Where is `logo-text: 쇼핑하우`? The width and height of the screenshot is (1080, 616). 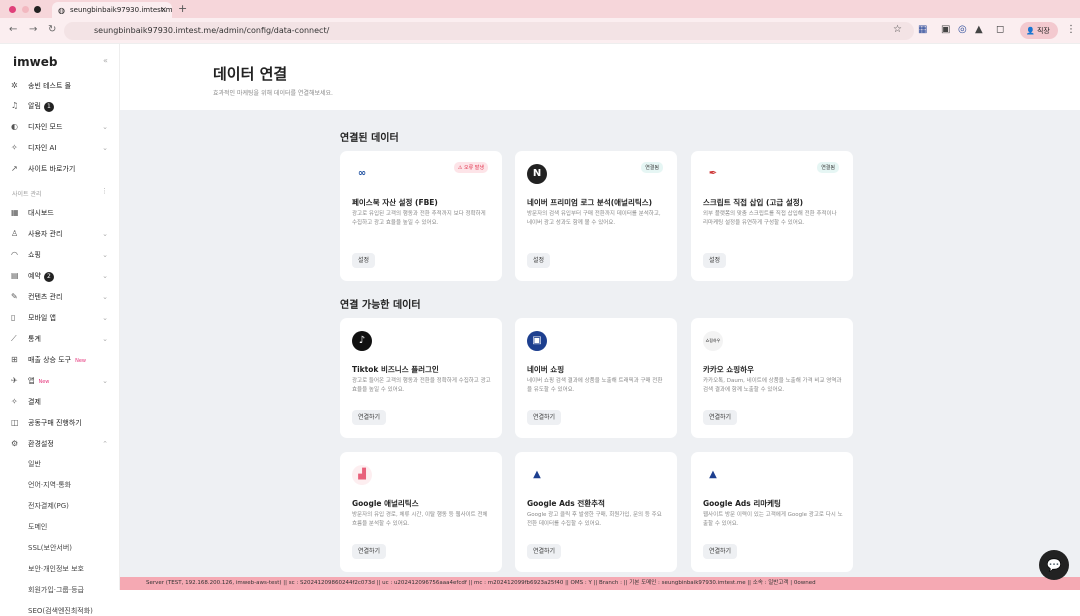 logo-text: 쇼핑하우 is located at coordinates (713, 340).